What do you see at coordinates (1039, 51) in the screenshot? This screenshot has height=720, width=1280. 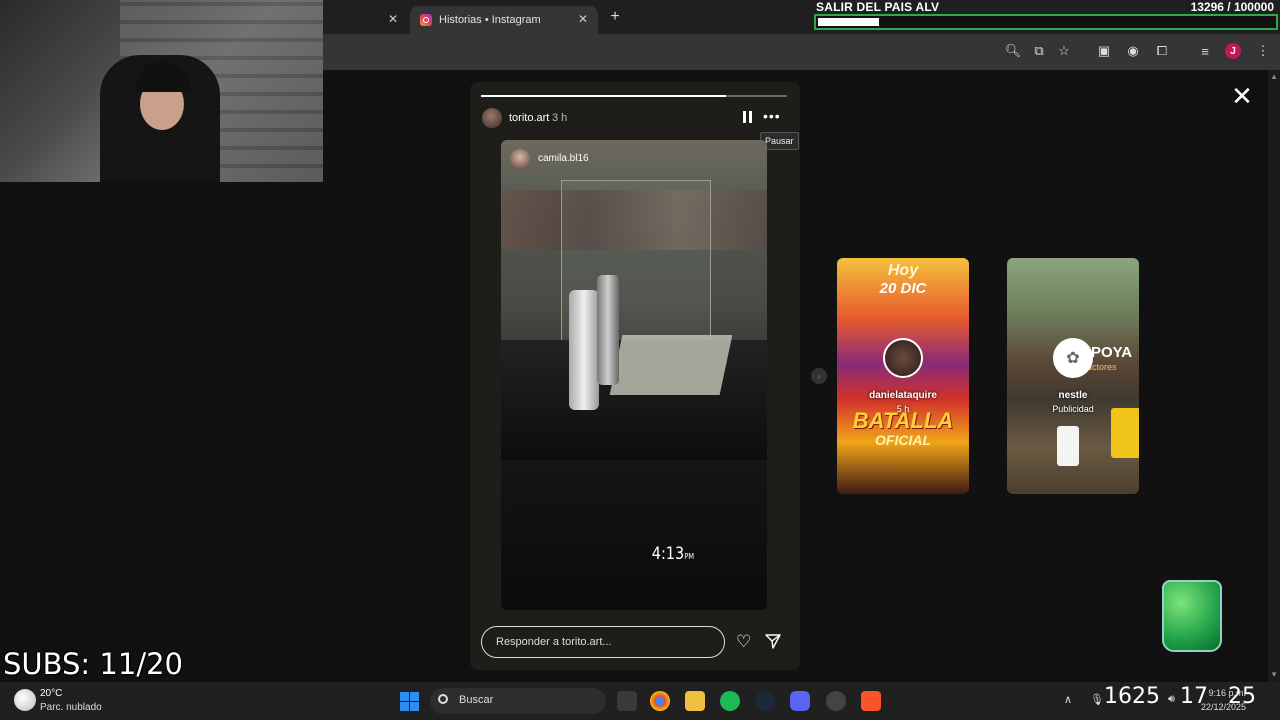 I see `cast-icon: ⧉` at bounding box center [1039, 51].